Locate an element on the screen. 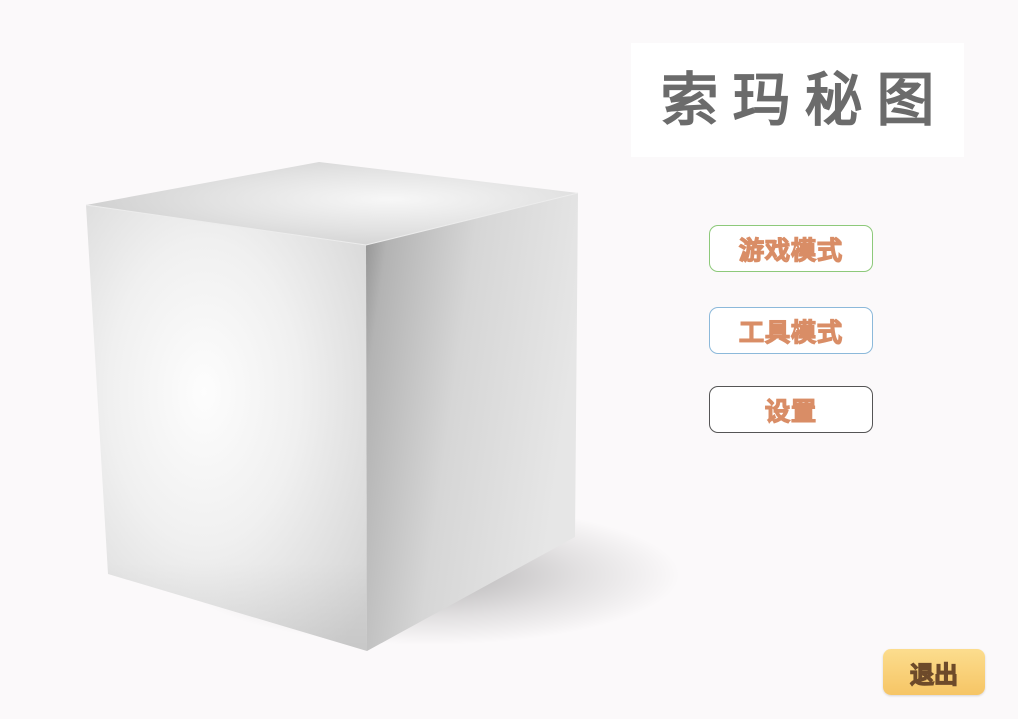  settings-button: 设置 is located at coordinates (791, 409).